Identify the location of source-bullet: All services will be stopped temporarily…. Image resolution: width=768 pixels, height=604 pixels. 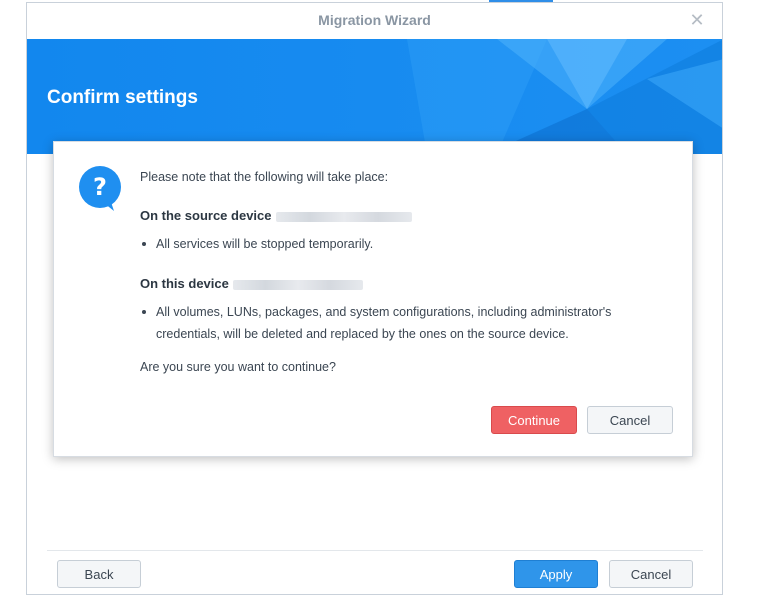
(402, 244).